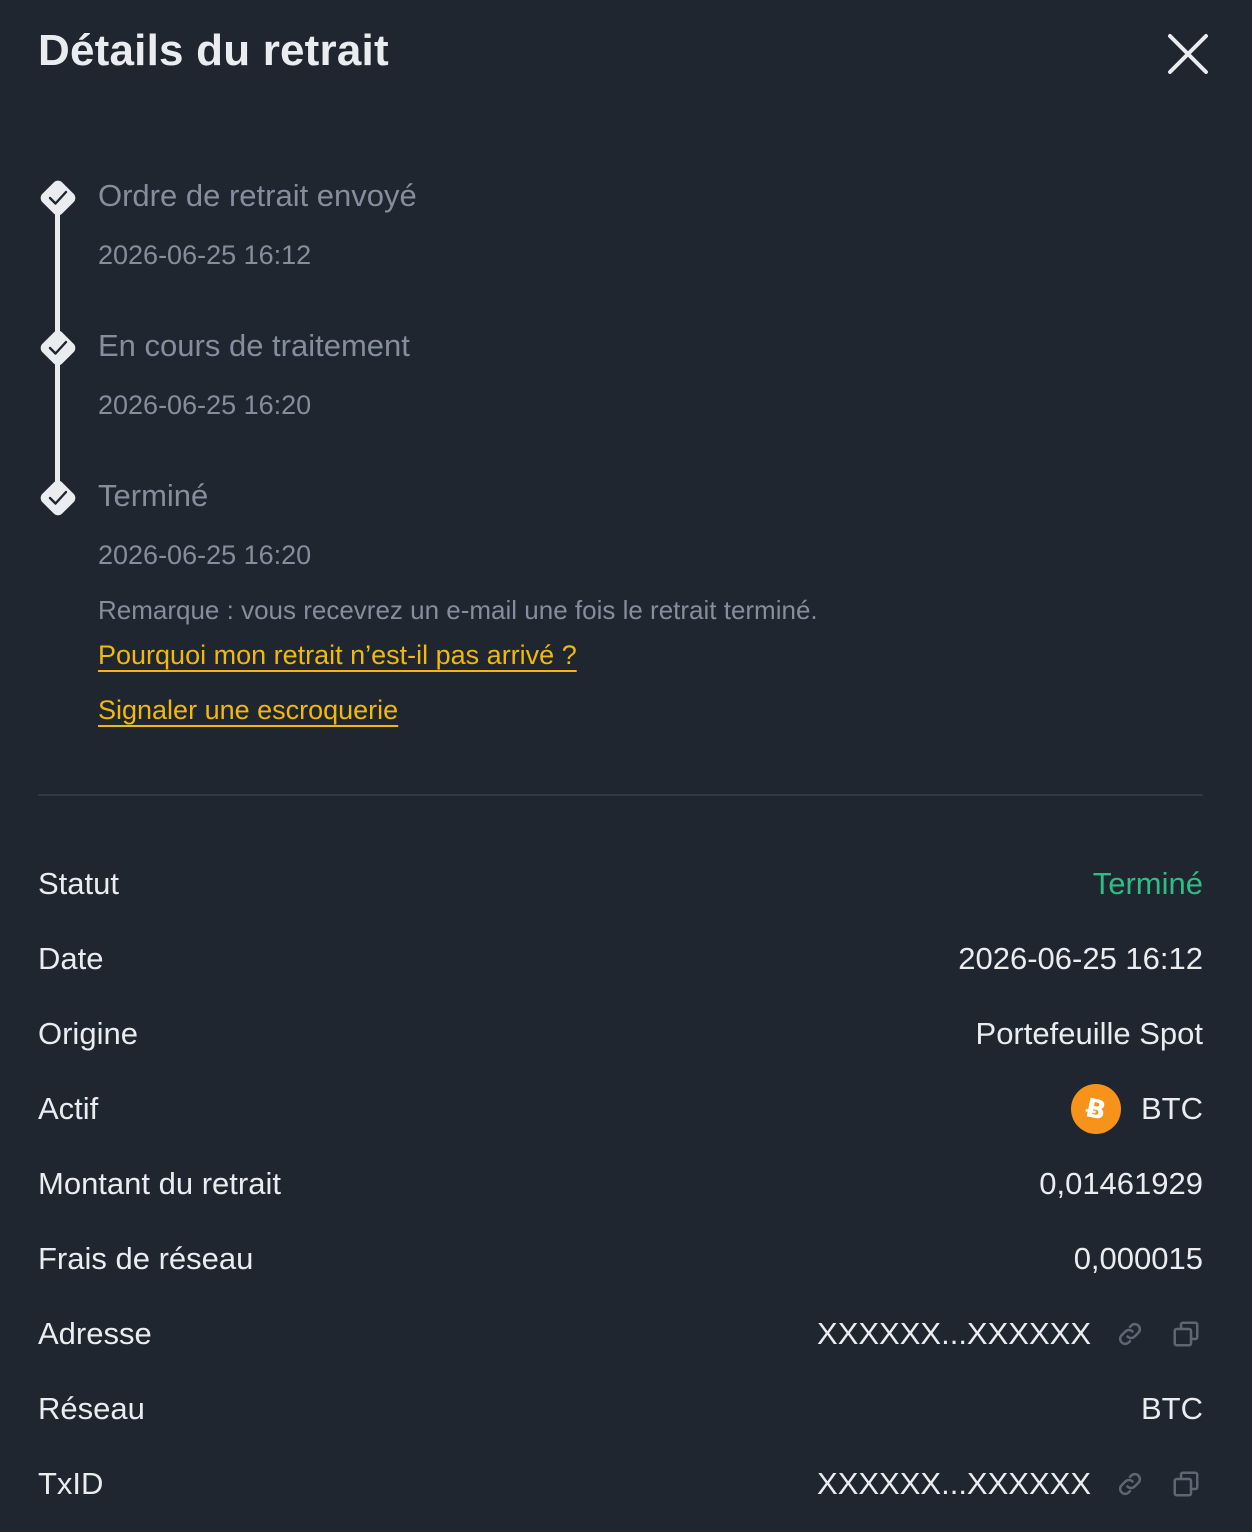 Image resolution: width=1252 pixels, height=1532 pixels. What do you see at coordinates (1121, 1183) in the screenshot?
I see `amount-value: 0,01461929` at bounding box center [1121, 1183].